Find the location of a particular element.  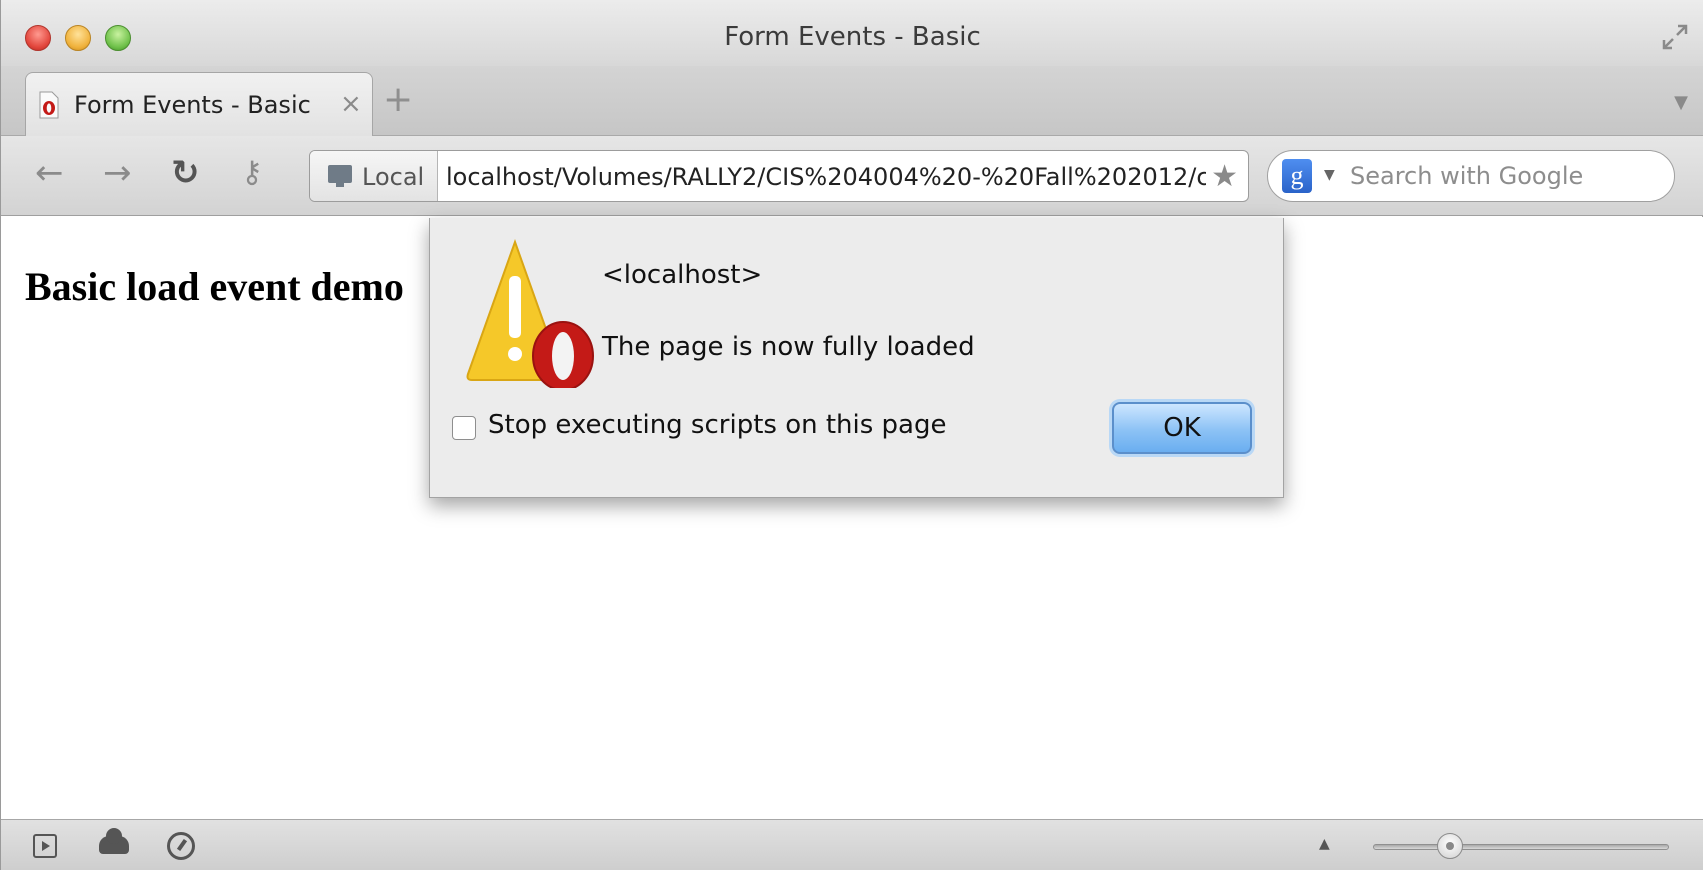

zoom-slider-thumb is located at coordinates (1449, 846).